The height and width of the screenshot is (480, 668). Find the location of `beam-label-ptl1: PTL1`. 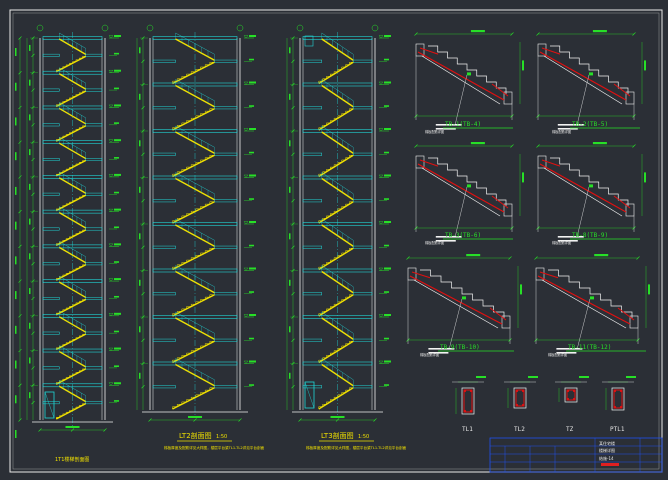

beam-label-ptl1: PTL1 is located at coordinates (617, 429).